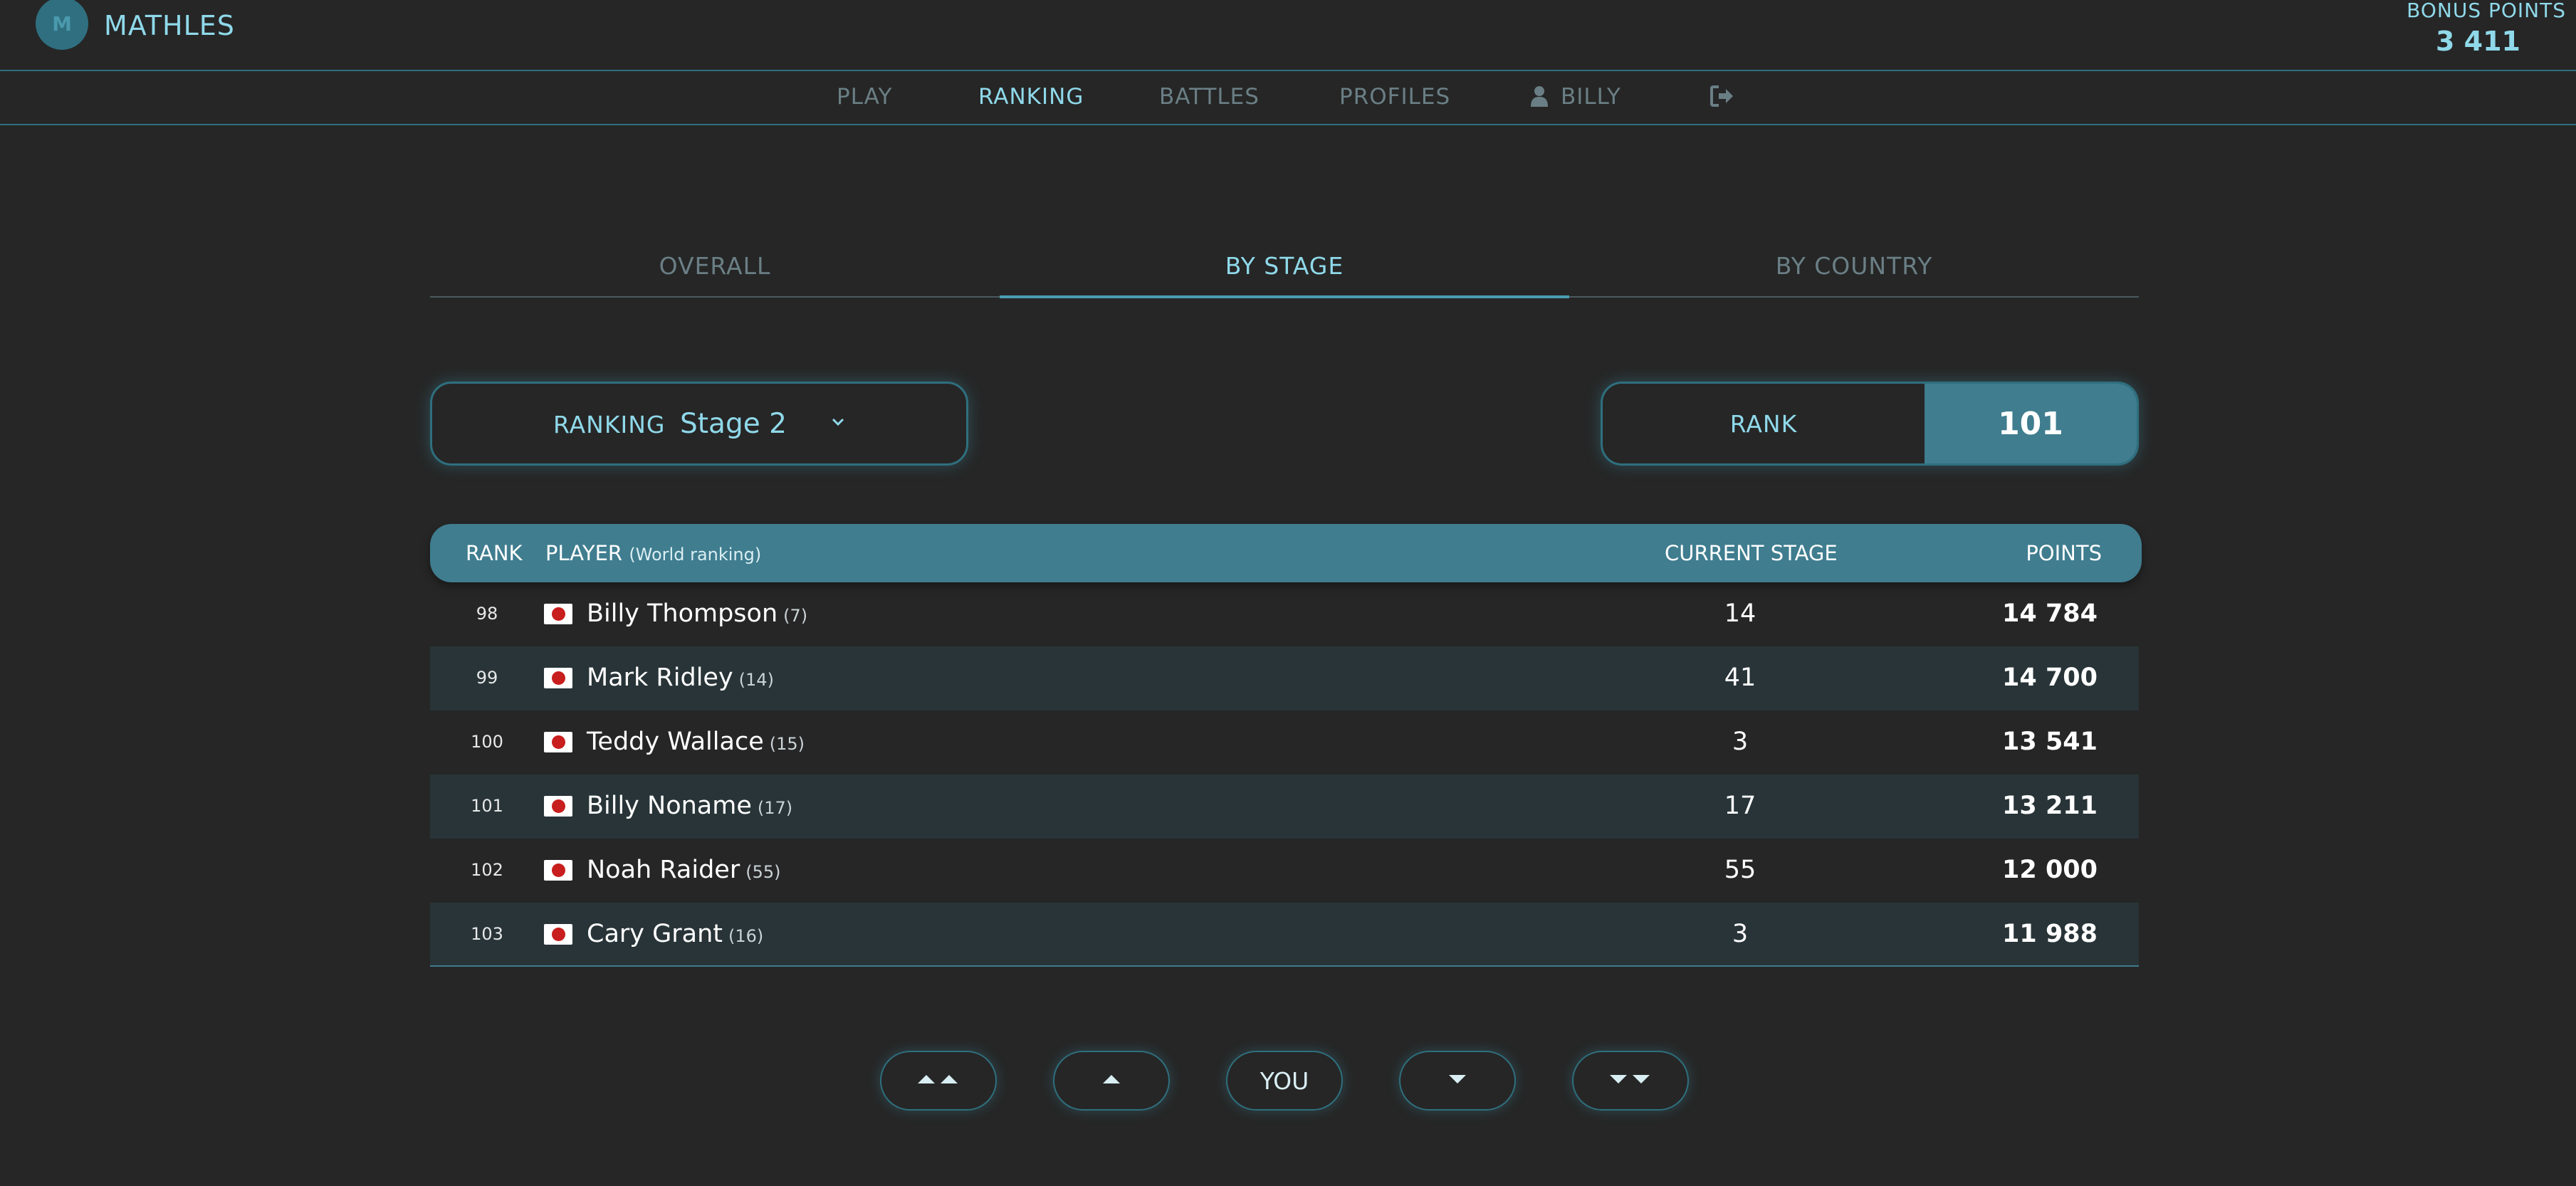  Describe the element at coordinates (746, 936) in the screenshot. I see `player-world-rank: (16)` at that location.